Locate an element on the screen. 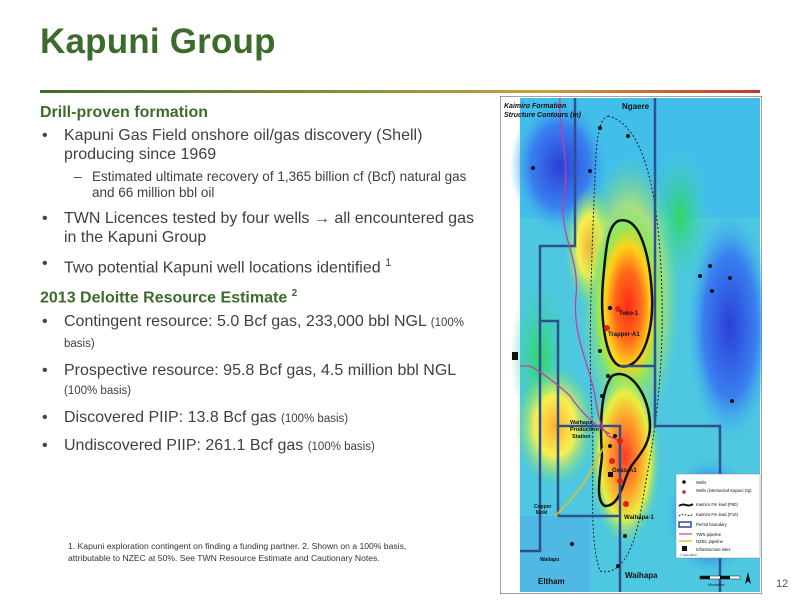  footnote-ref-2: 2 is located at coordinates (294, 294).